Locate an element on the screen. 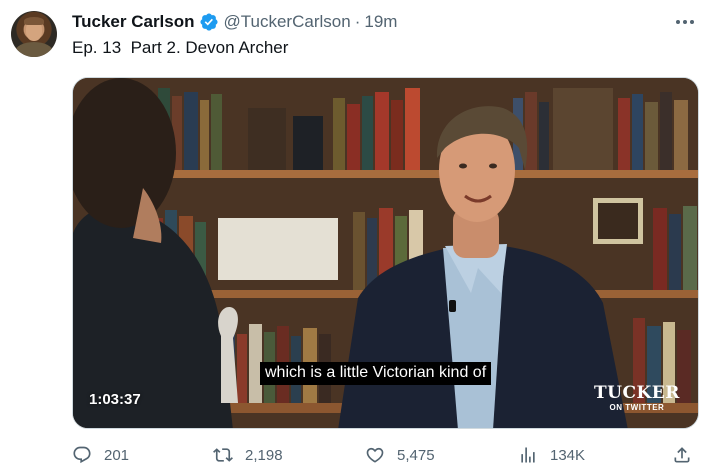 The height and width of the screenshot is (474, 723). retweet-count: 2,198 is located at coordinates (264, 455).